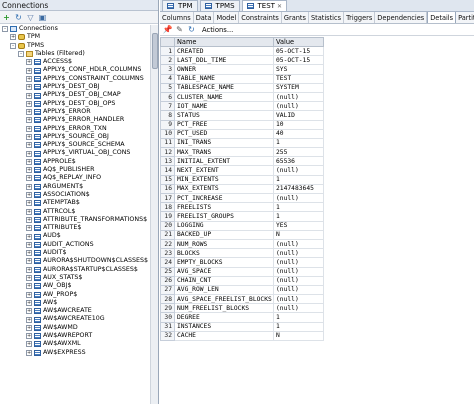  What do you see at coordinates (224, 290) in the screenshot?
I see `property-name-cell: AVG_ROW_LEN` at bounding box center [224, 290].